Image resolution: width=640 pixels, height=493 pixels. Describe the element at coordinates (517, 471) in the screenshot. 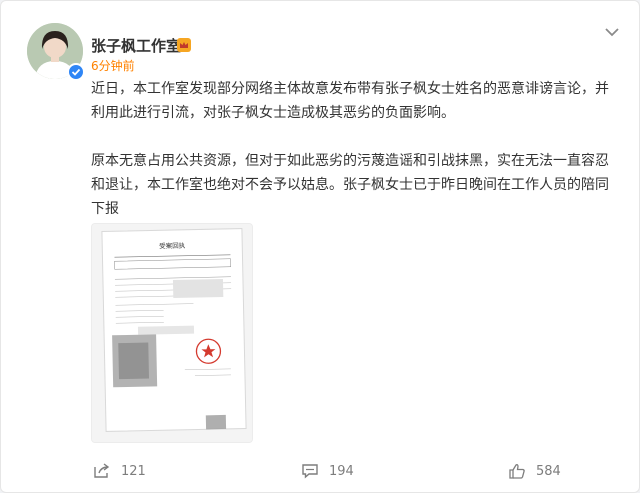

I see `thumb-up-icon` at that location.